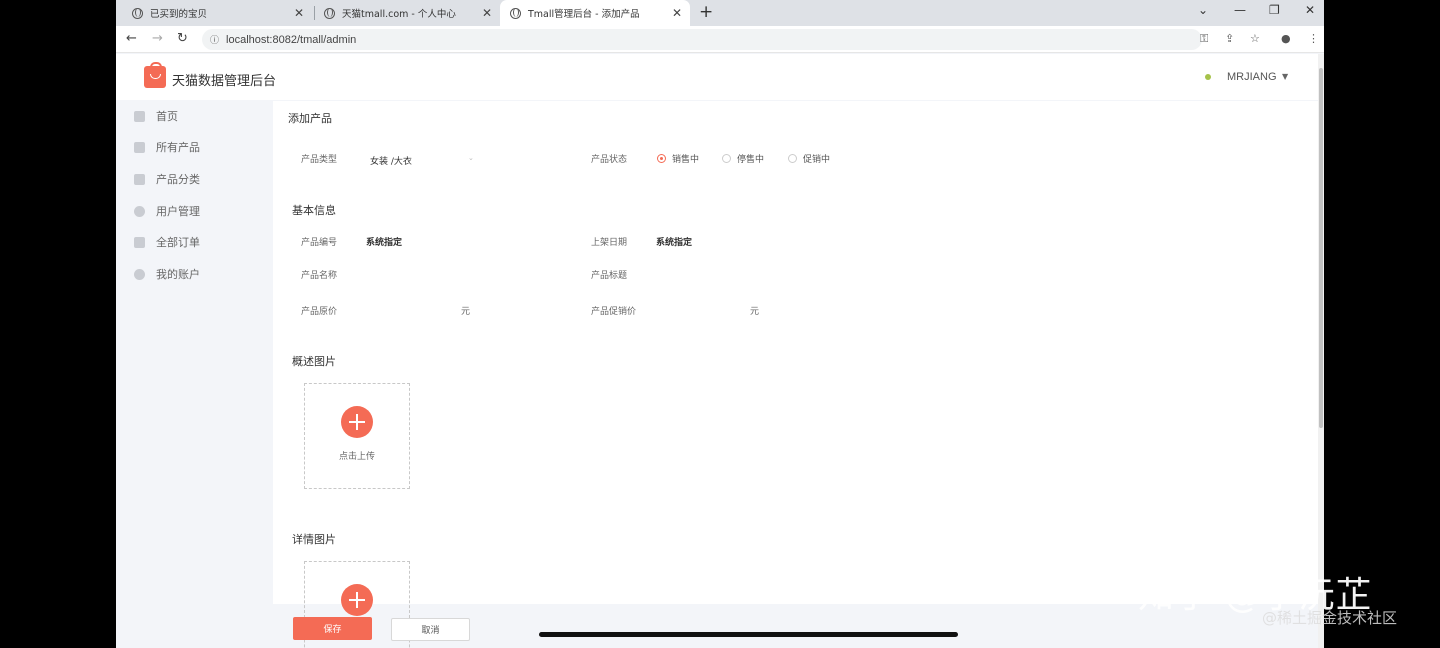  I want to click on home-indicator, so click(748, 634).